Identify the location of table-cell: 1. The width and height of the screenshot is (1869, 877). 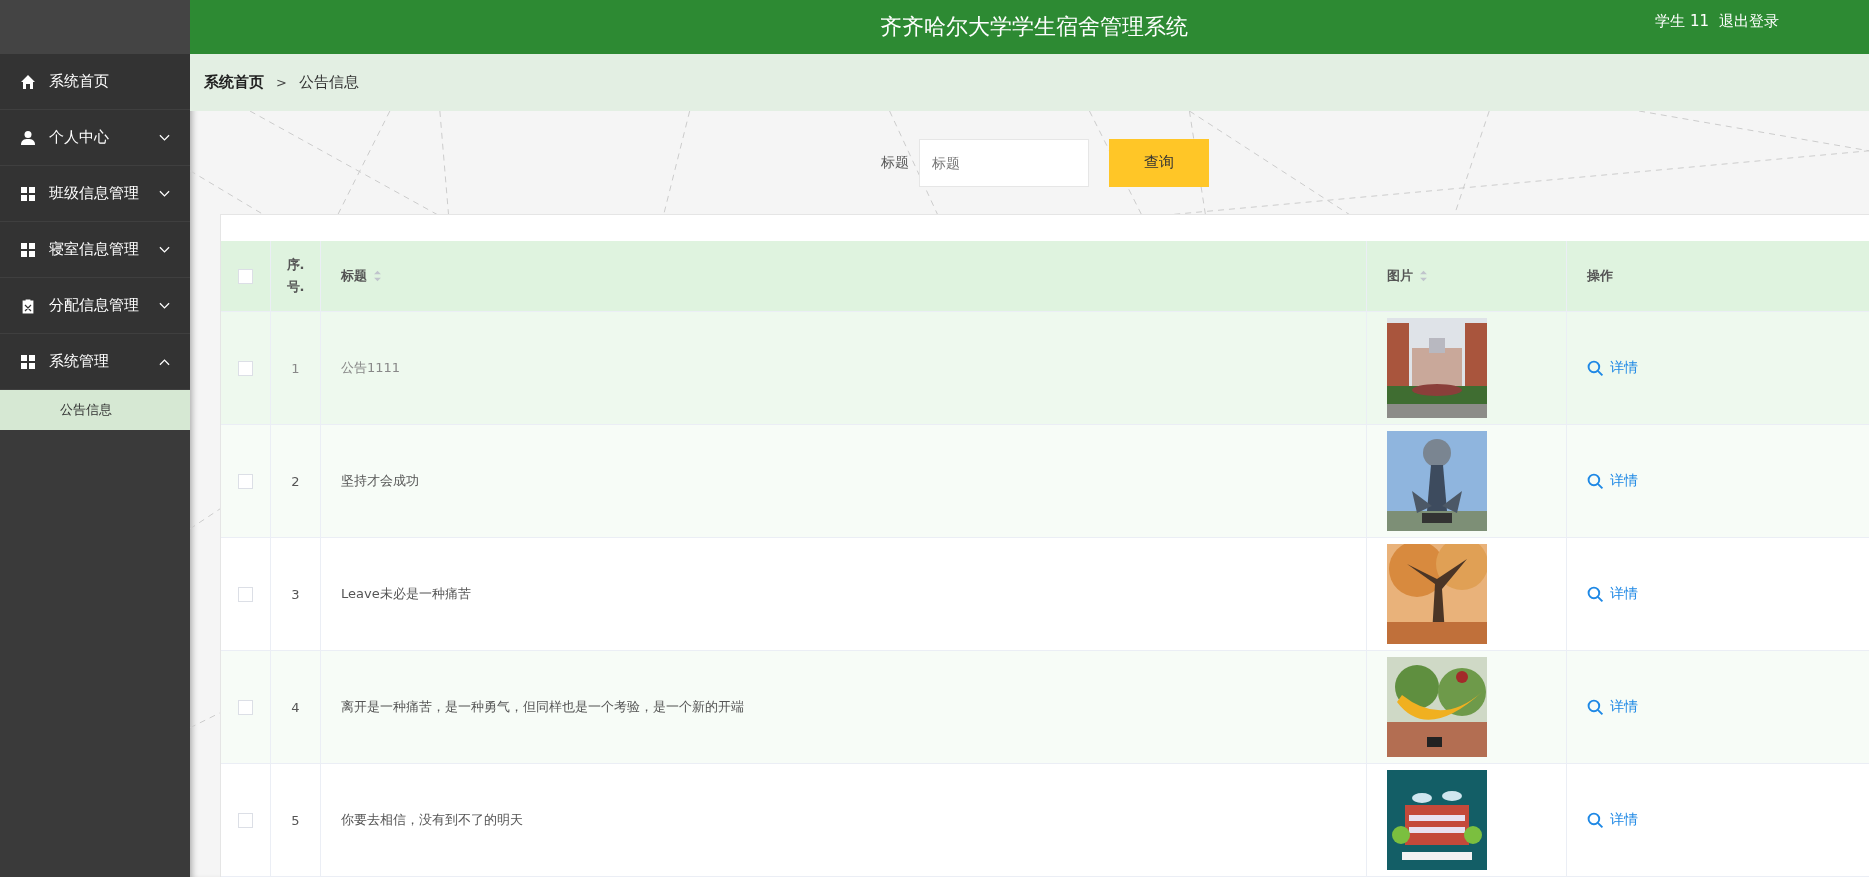
(295, 368).